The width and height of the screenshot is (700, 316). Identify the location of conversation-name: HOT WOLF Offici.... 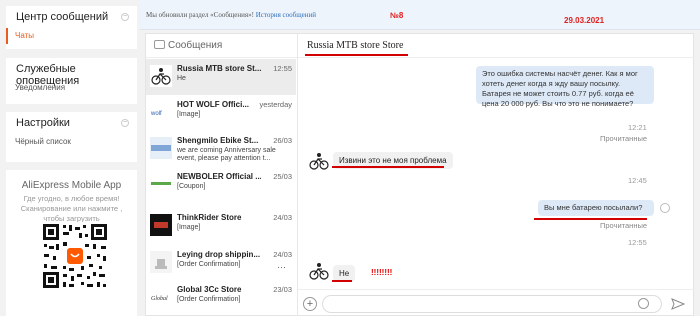
(213, 104).